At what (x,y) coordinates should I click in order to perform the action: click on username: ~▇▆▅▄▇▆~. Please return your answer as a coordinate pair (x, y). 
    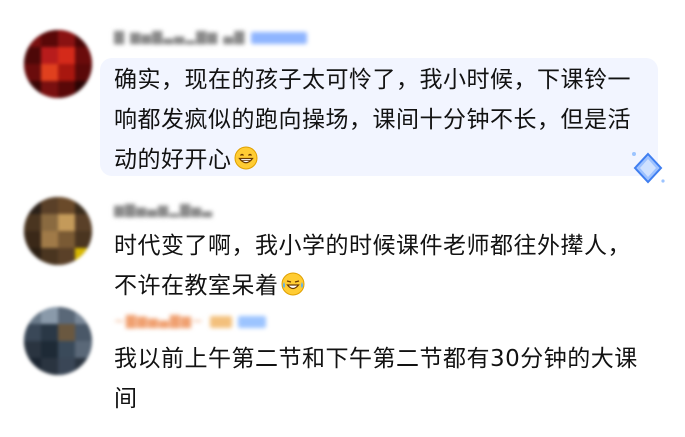
    Looking at the image, I should click on (159, 322).